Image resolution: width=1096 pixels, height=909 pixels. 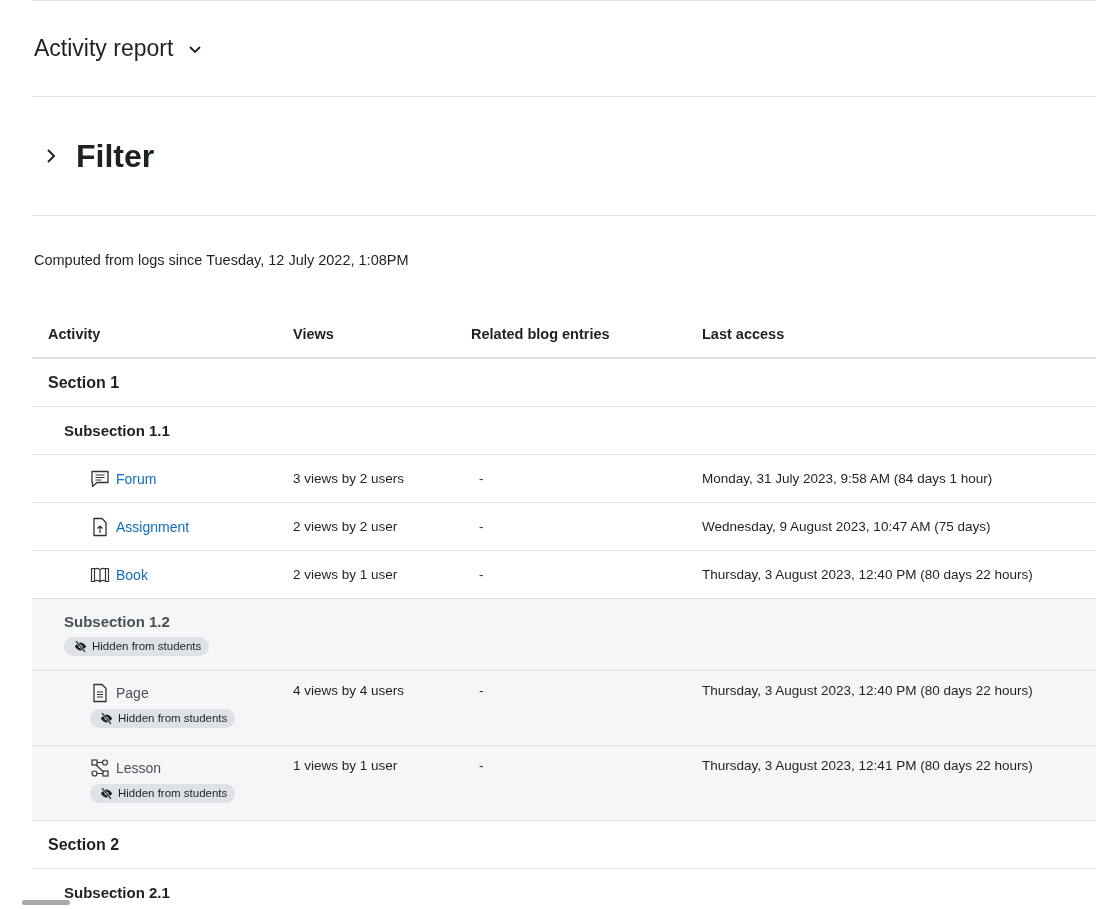 What do you see at coordinates (132, 574) in the screenshot?
I see `activity-link: Book` at bounding box center [132, 574].